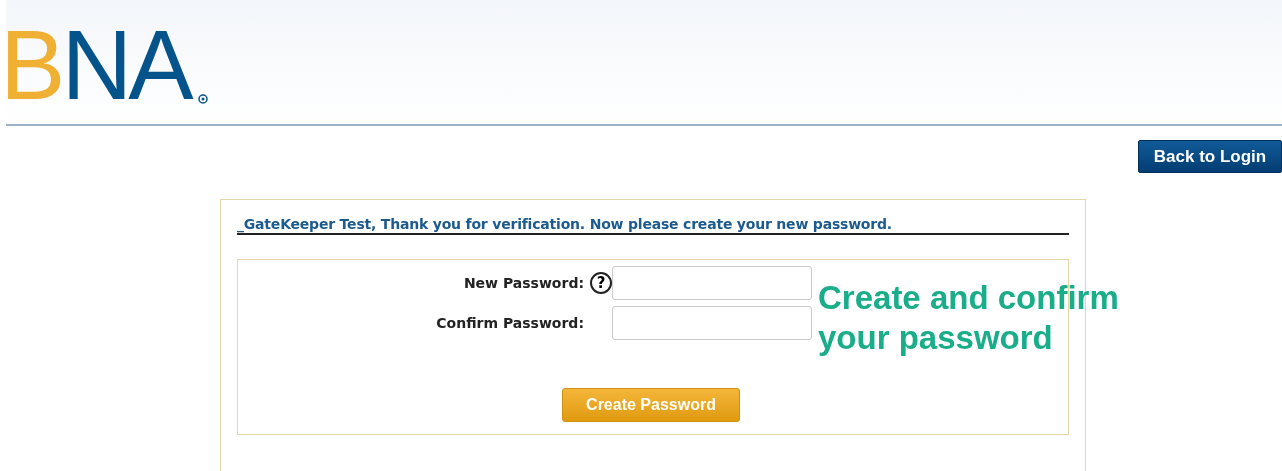 The image size is (1282, 471). I want to click on field-label: New Password:, so click(523, 283).